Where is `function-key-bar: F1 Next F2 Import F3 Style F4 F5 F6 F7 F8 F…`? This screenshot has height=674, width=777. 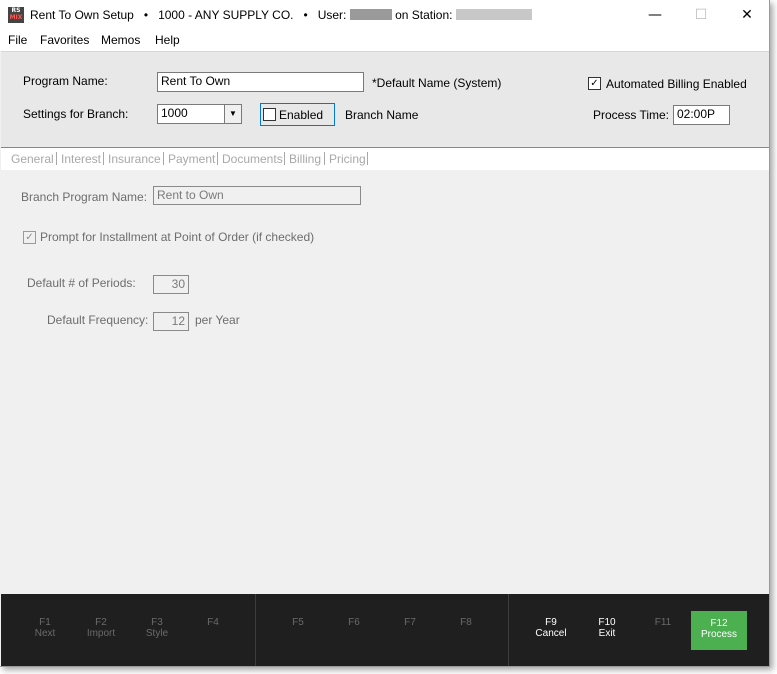 function-key-bar: F1 Next F2 Import F3 Style F4 F5 F6 F7 F8 F… is located at coordinates (385, 630).